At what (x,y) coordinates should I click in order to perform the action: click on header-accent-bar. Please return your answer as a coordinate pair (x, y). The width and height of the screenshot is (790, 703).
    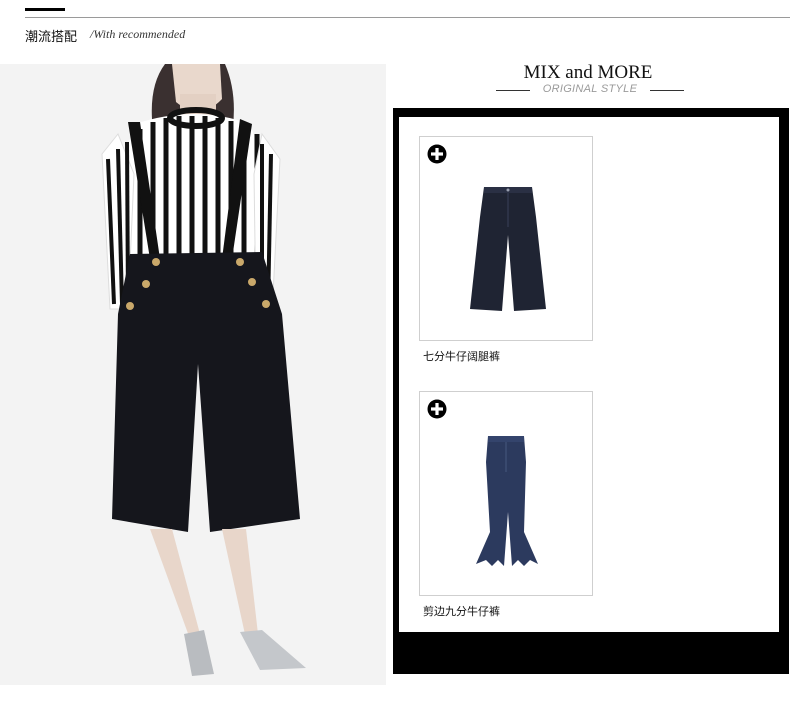
    Looking at the image, I should click on (45, 9).